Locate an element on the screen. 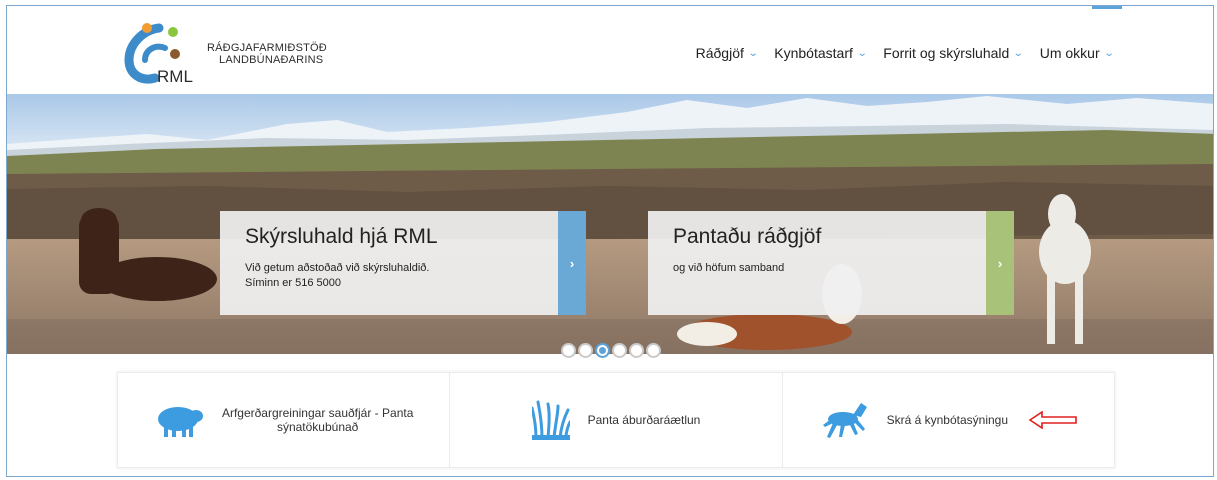 This screenshot has height=480, width=1217. brand-name: RÁÐGJAFARMIÐSTÖÐ LANDBÚNAÐARINS is located at coordinates (267, 54).